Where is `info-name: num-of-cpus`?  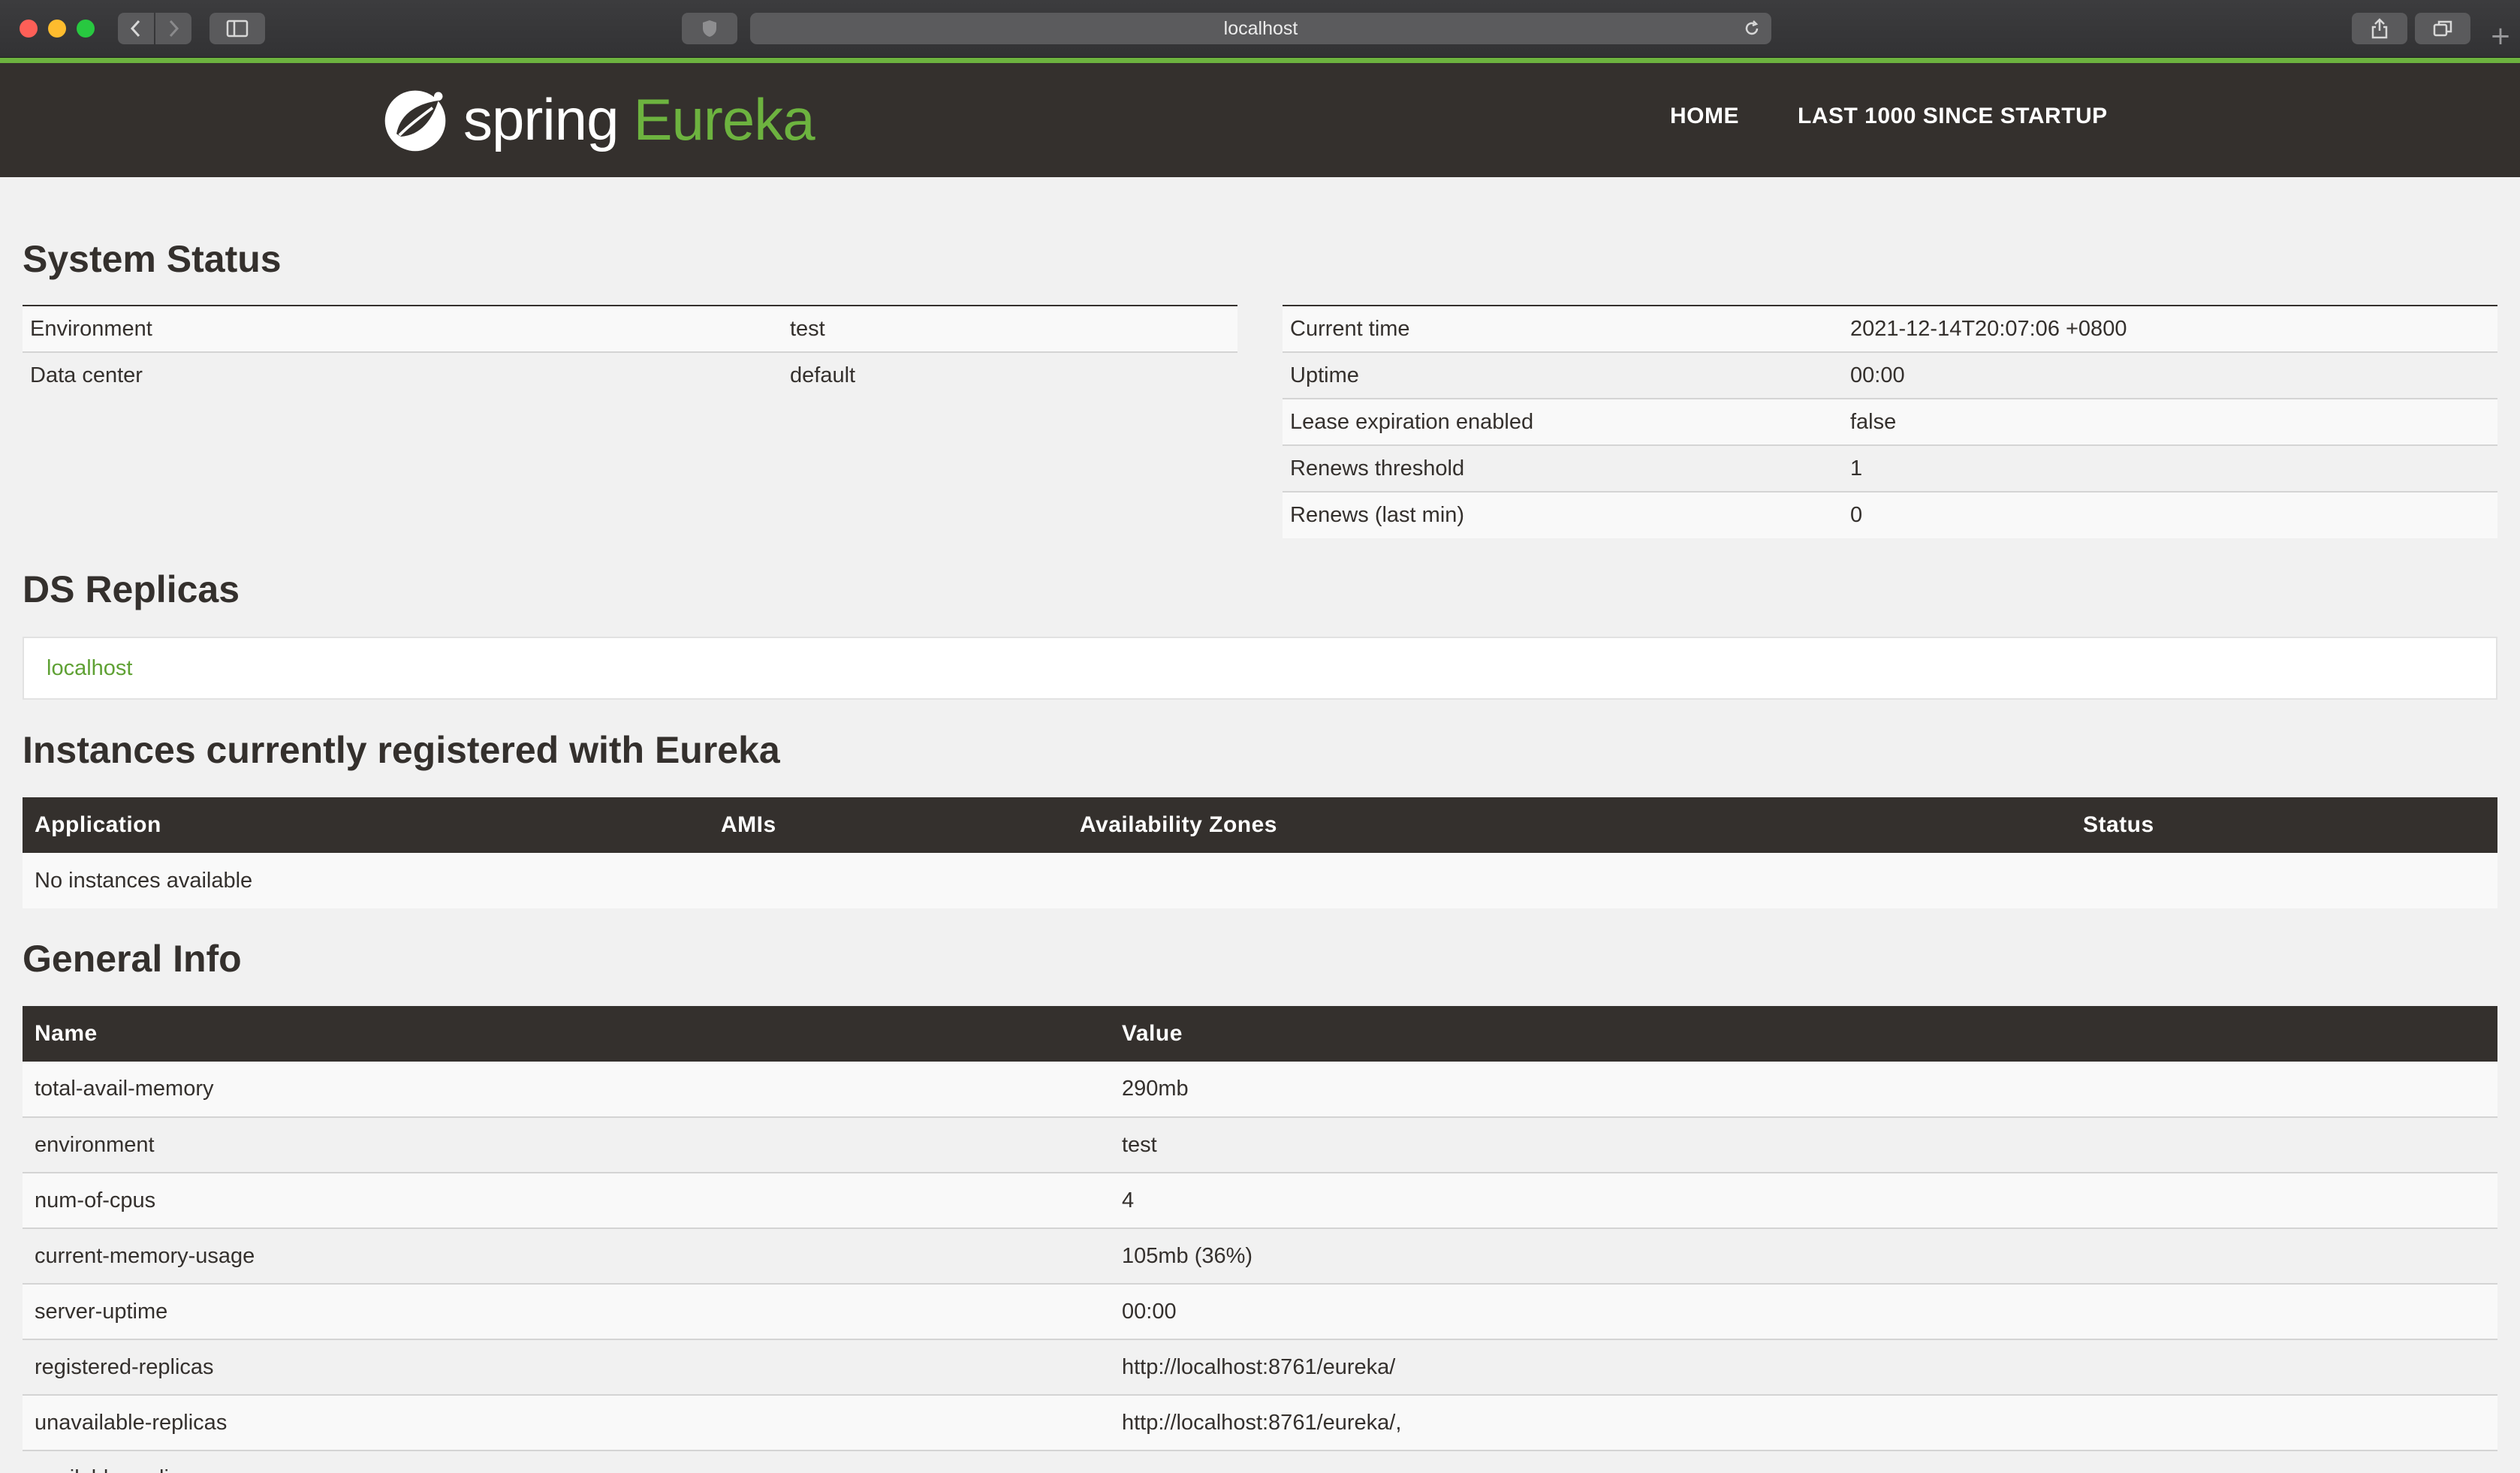 info-name: num-of-cpus is located at coordinates (566, 1201).